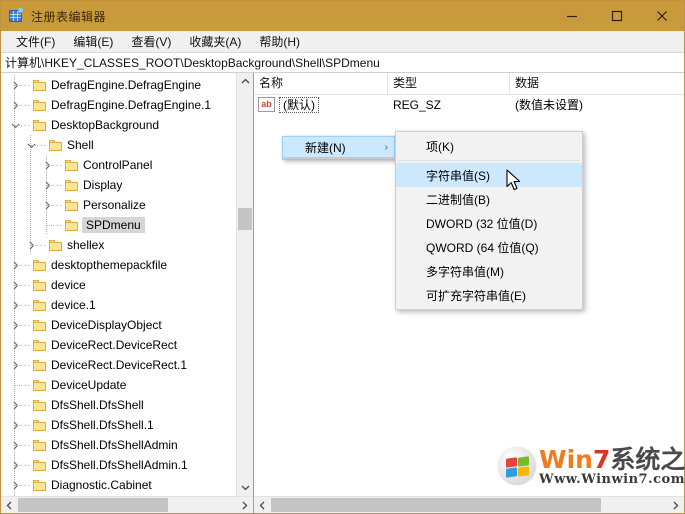 The image size is (685, 514). What do you see at coordinates (449, 83) in the screenshot?
I see `column-header-type: 类型` at bounding box center [449, 83].